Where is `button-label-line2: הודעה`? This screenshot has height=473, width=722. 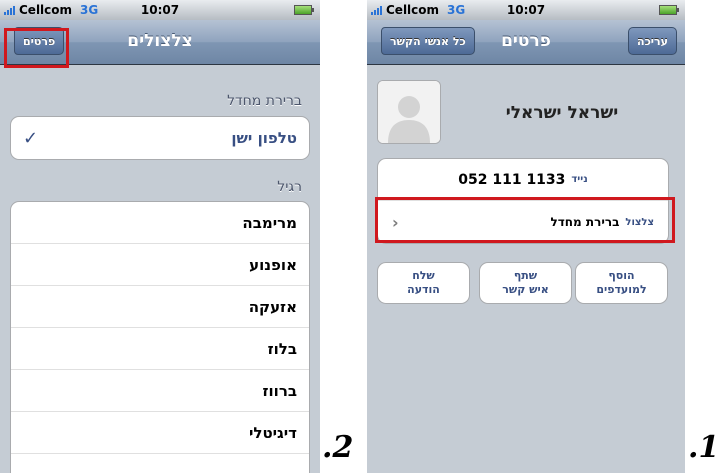
button-label-line2: הודעה is located at coordinates (423, 289).